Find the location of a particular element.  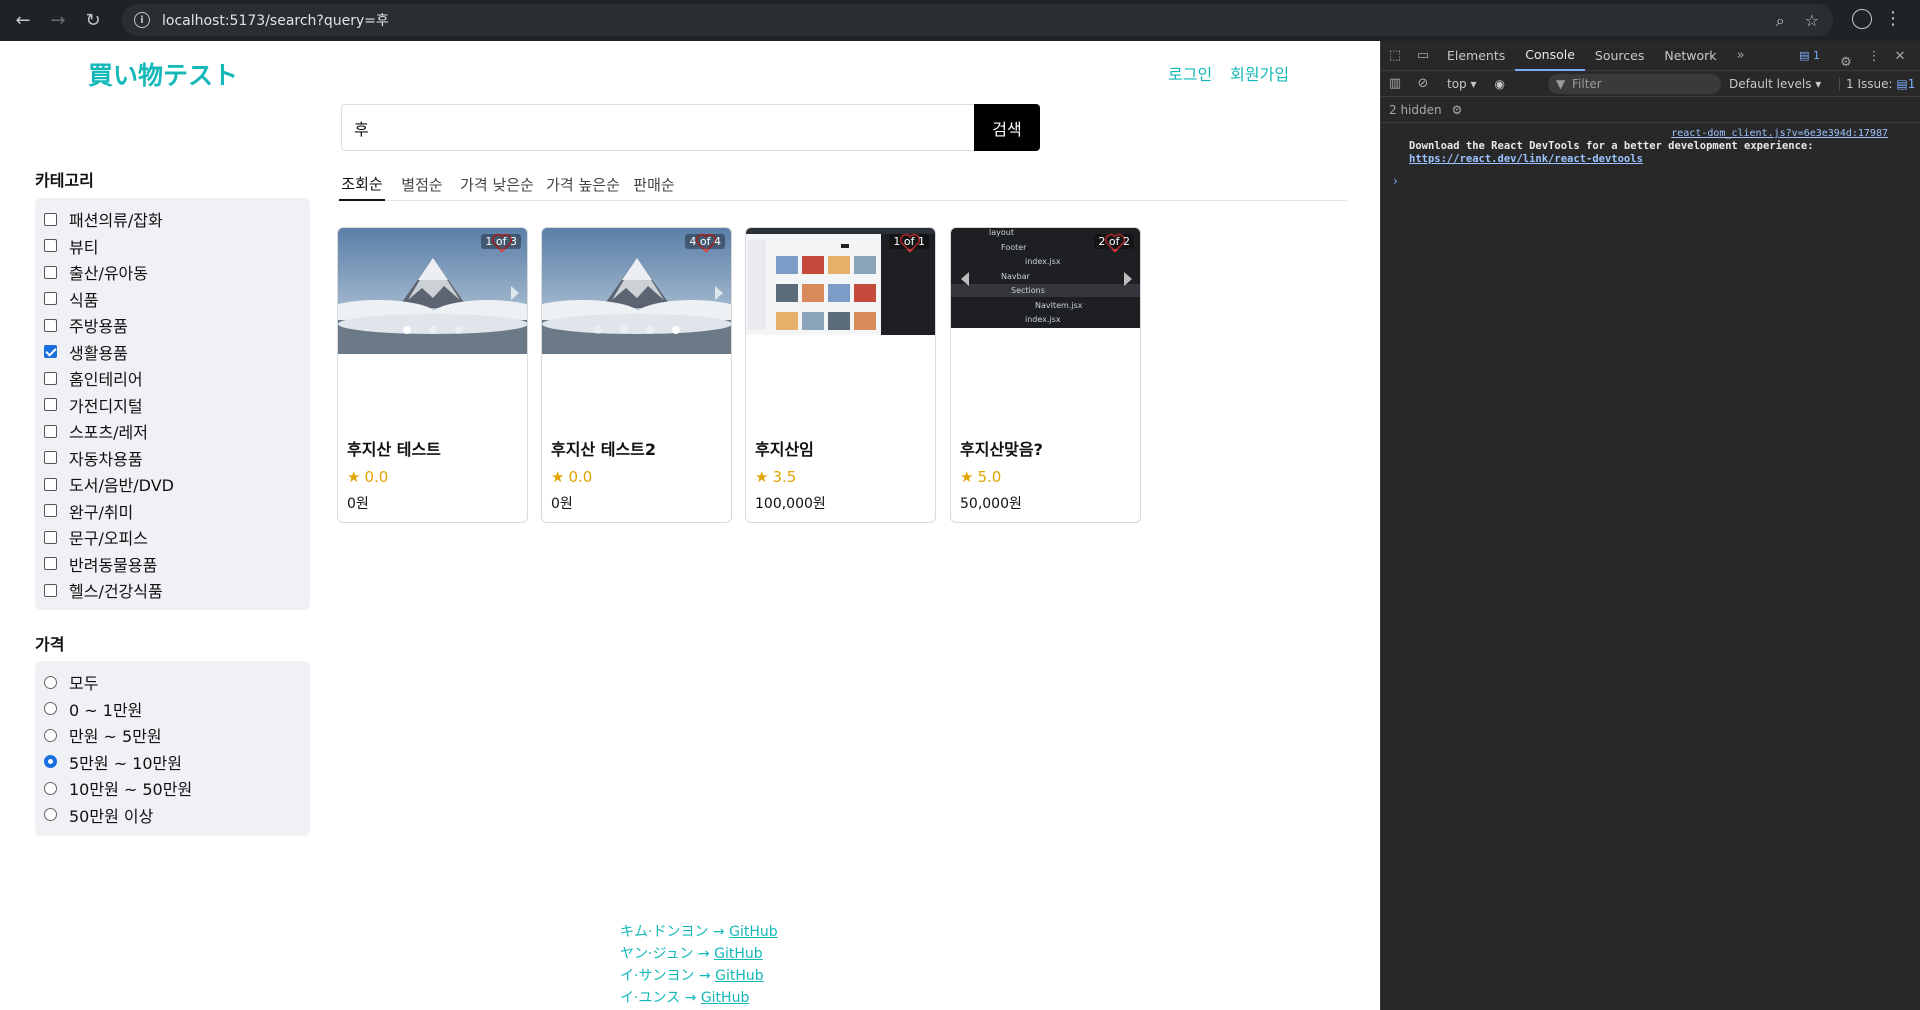

console-settings-icon: ⚙ is located at coordinates (1457, 110).